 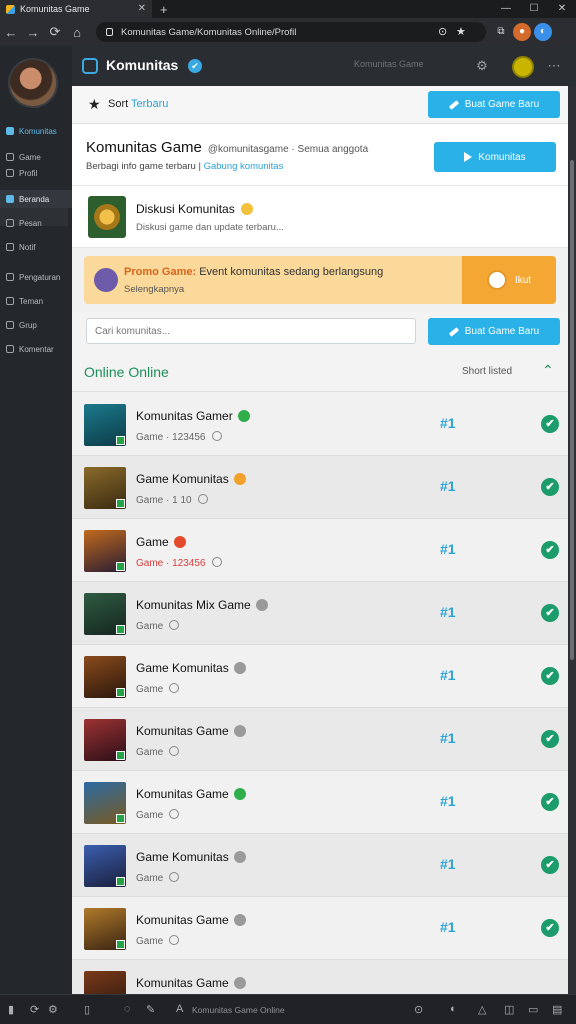 I want to click on join-community-link: Gabung komunitas, so click(x=244, y=166).